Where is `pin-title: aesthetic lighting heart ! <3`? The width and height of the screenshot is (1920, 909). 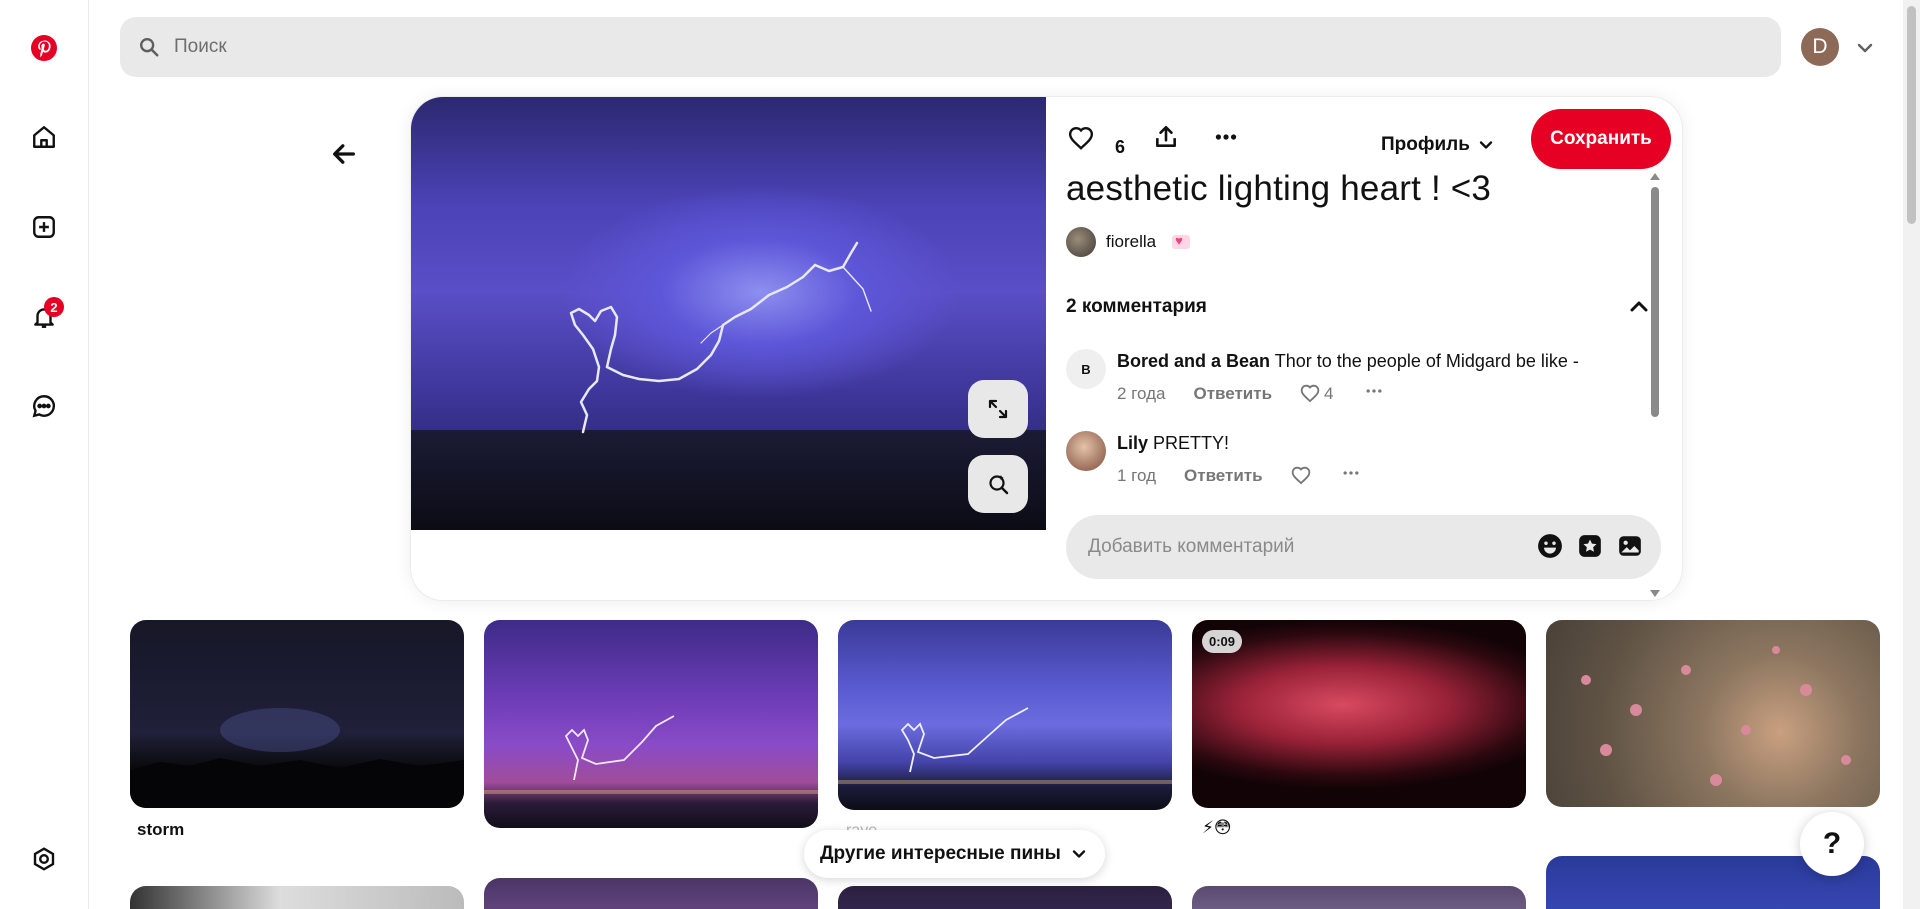
pin-title: aesthetic lighting heart ! <3 is located at coordinates (1279, 188).